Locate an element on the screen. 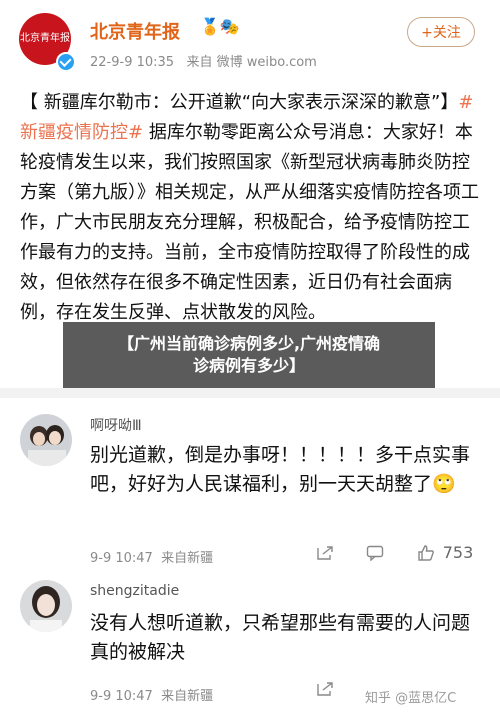 This screenshot has height=716, width=500. comment-username: shengzitadie is located at coordinates (134, 591).